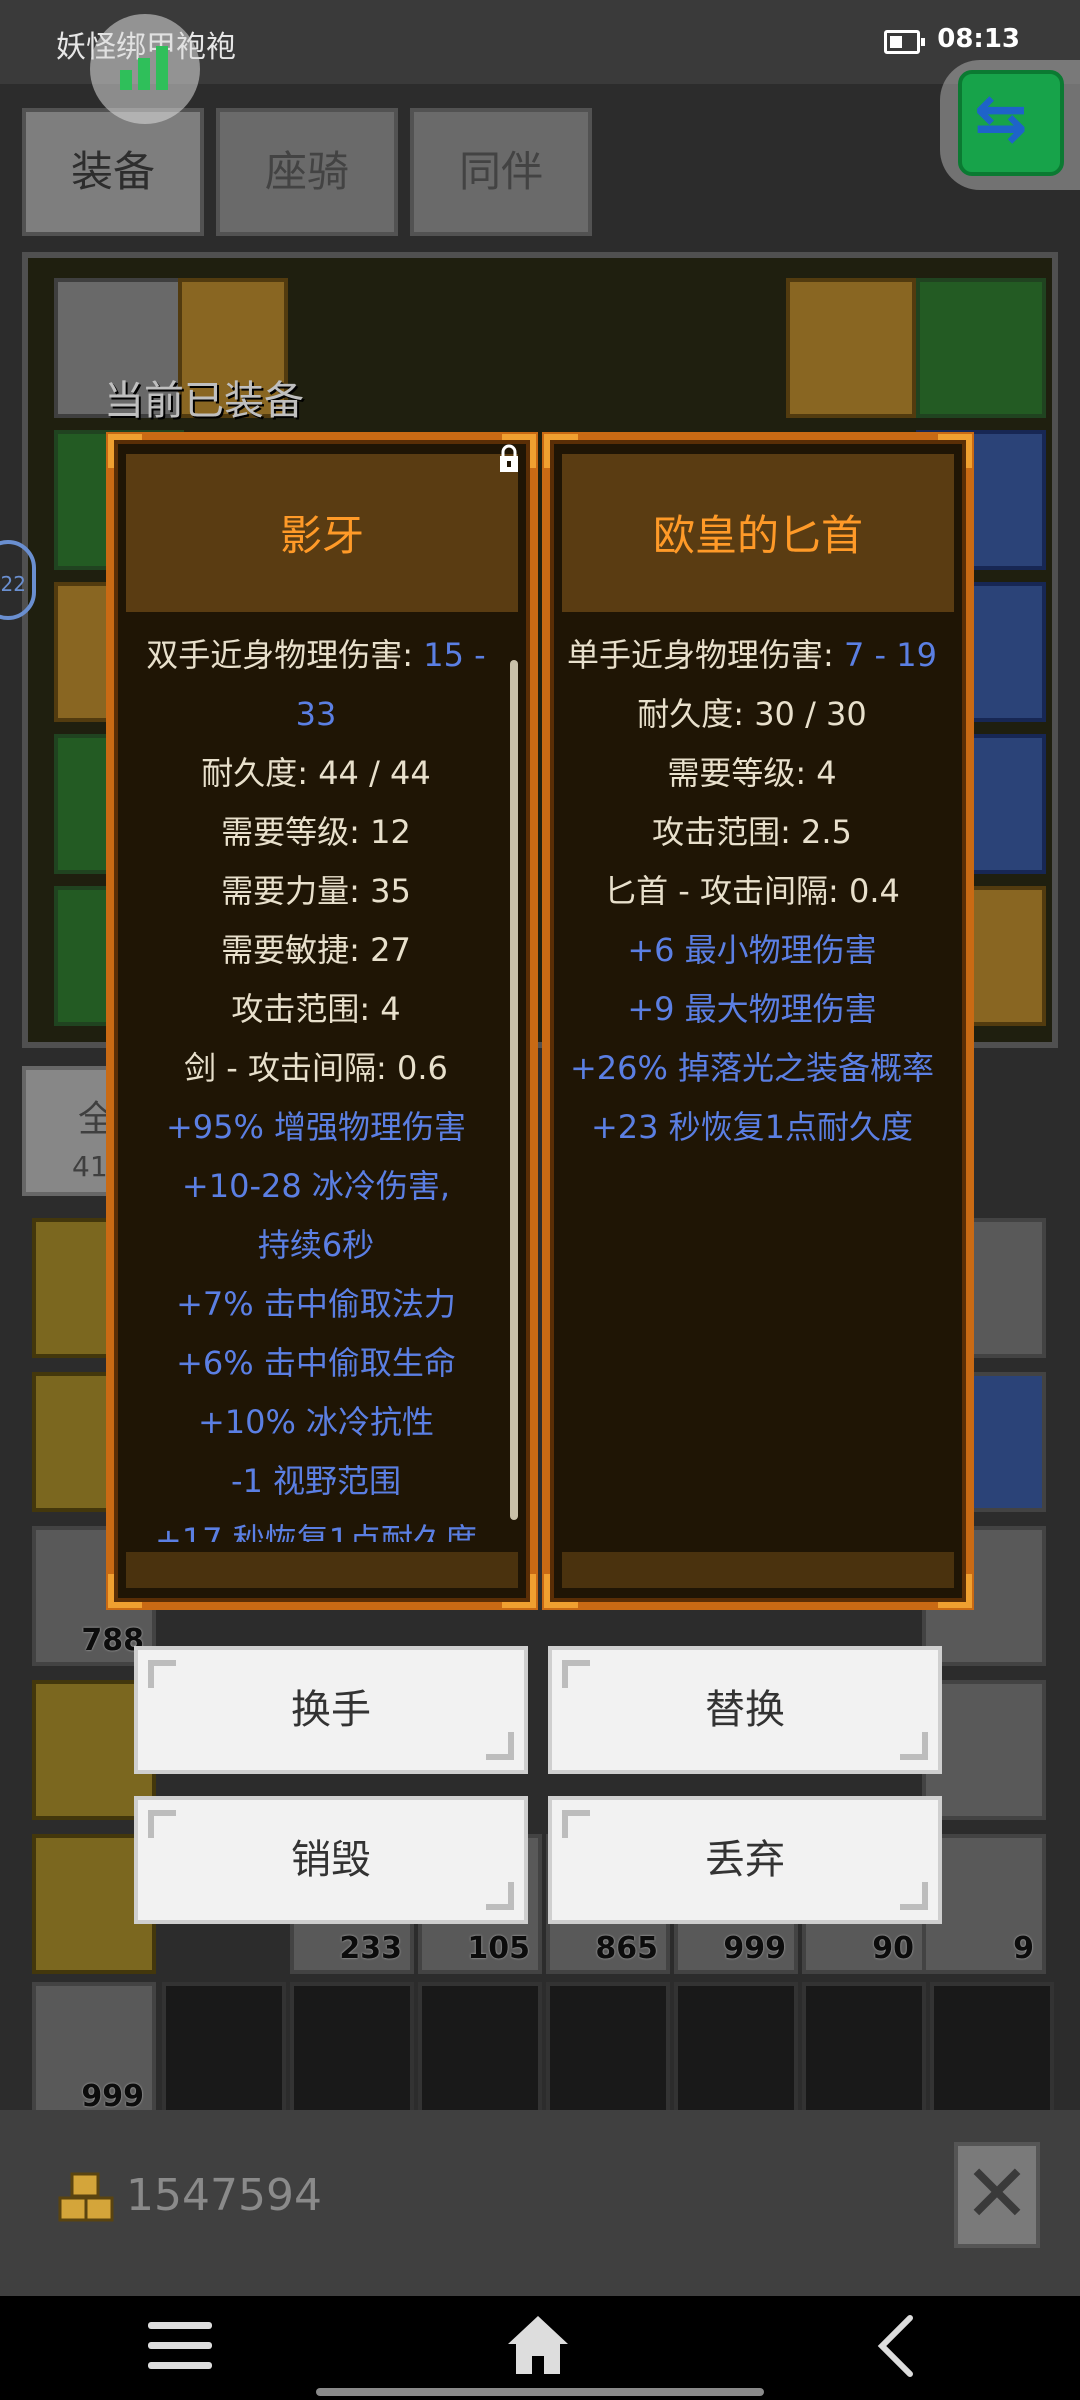  I want to click on item-name: 欧皇的匕首, so click(757, 535).